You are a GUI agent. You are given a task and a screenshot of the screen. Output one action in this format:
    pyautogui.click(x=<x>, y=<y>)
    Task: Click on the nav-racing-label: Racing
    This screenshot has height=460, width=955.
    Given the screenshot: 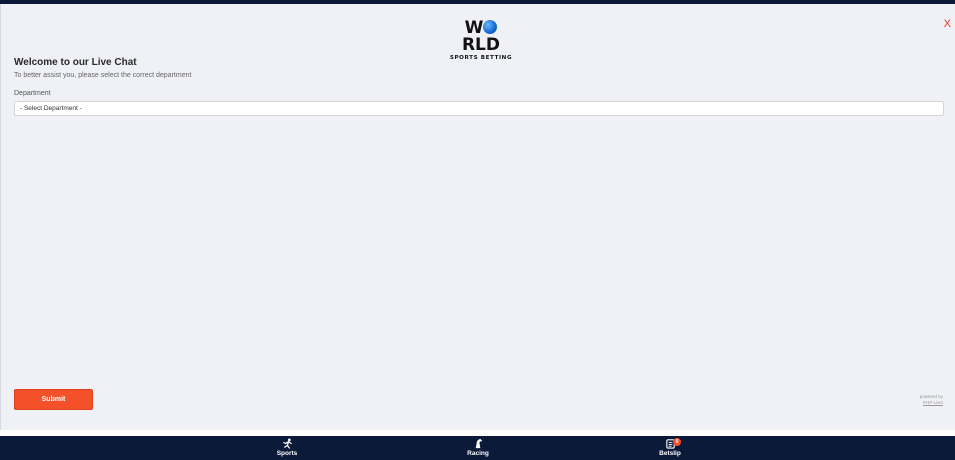 What is the action you would take?
    pyautogui.click(x=478, y=453)
    